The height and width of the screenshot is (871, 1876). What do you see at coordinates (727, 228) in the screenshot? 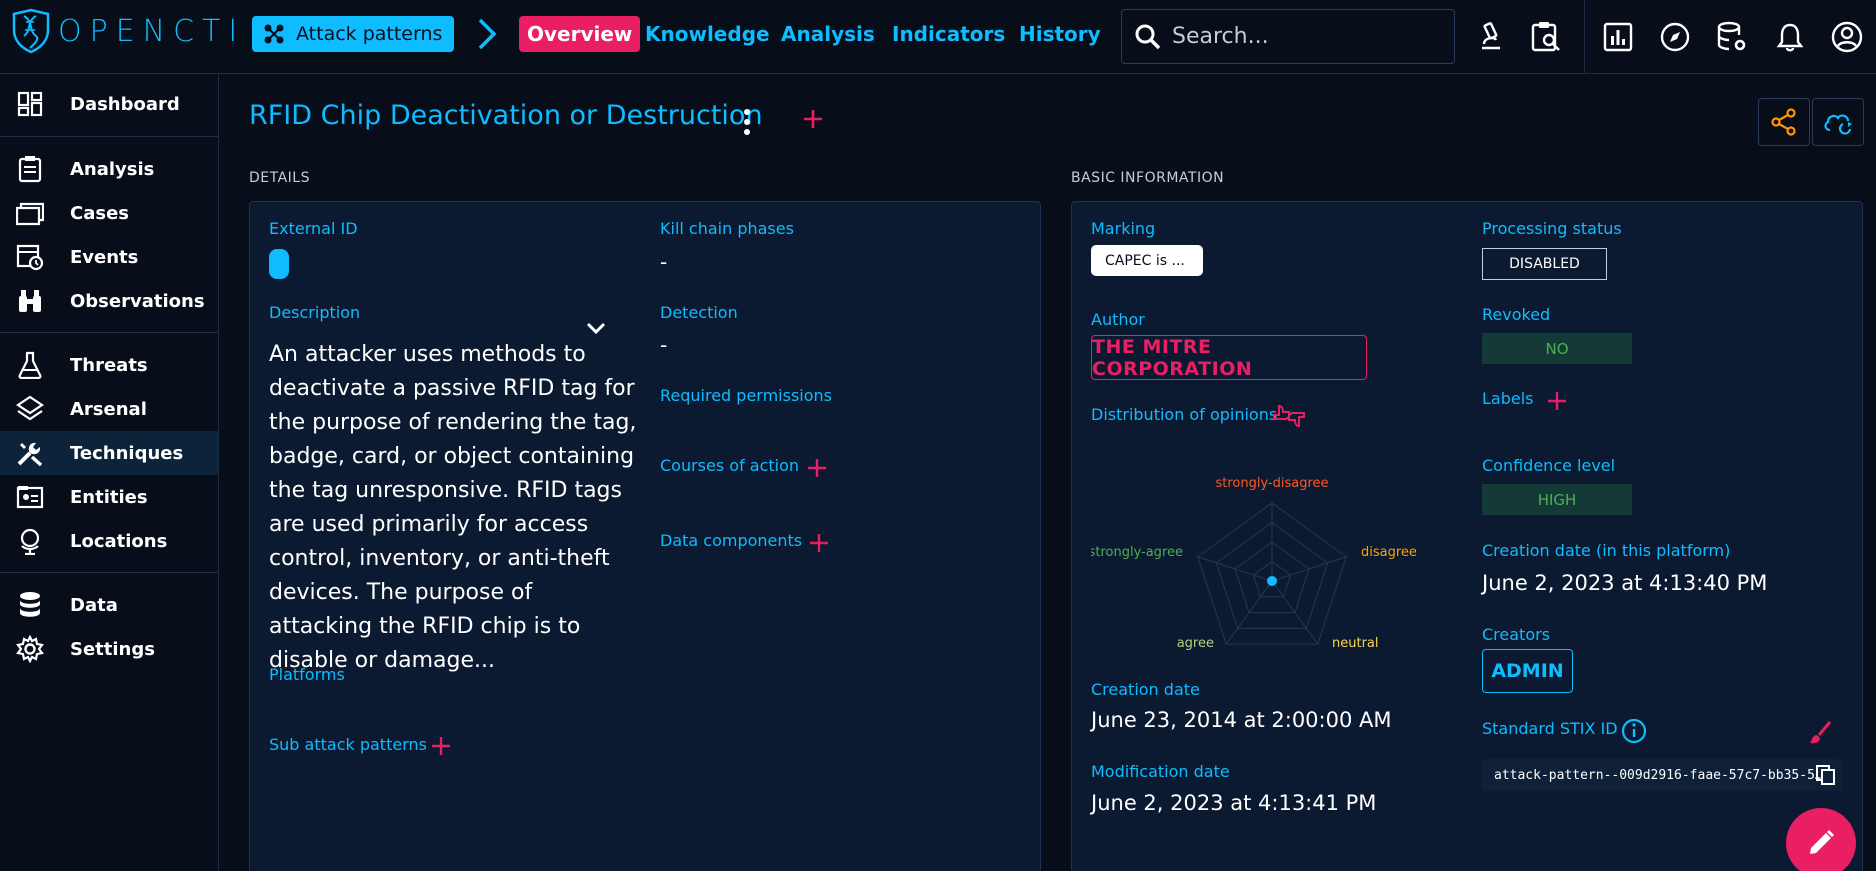
I see `kill-chain-label: Kill chain phases` at bounding box center [727, 228].